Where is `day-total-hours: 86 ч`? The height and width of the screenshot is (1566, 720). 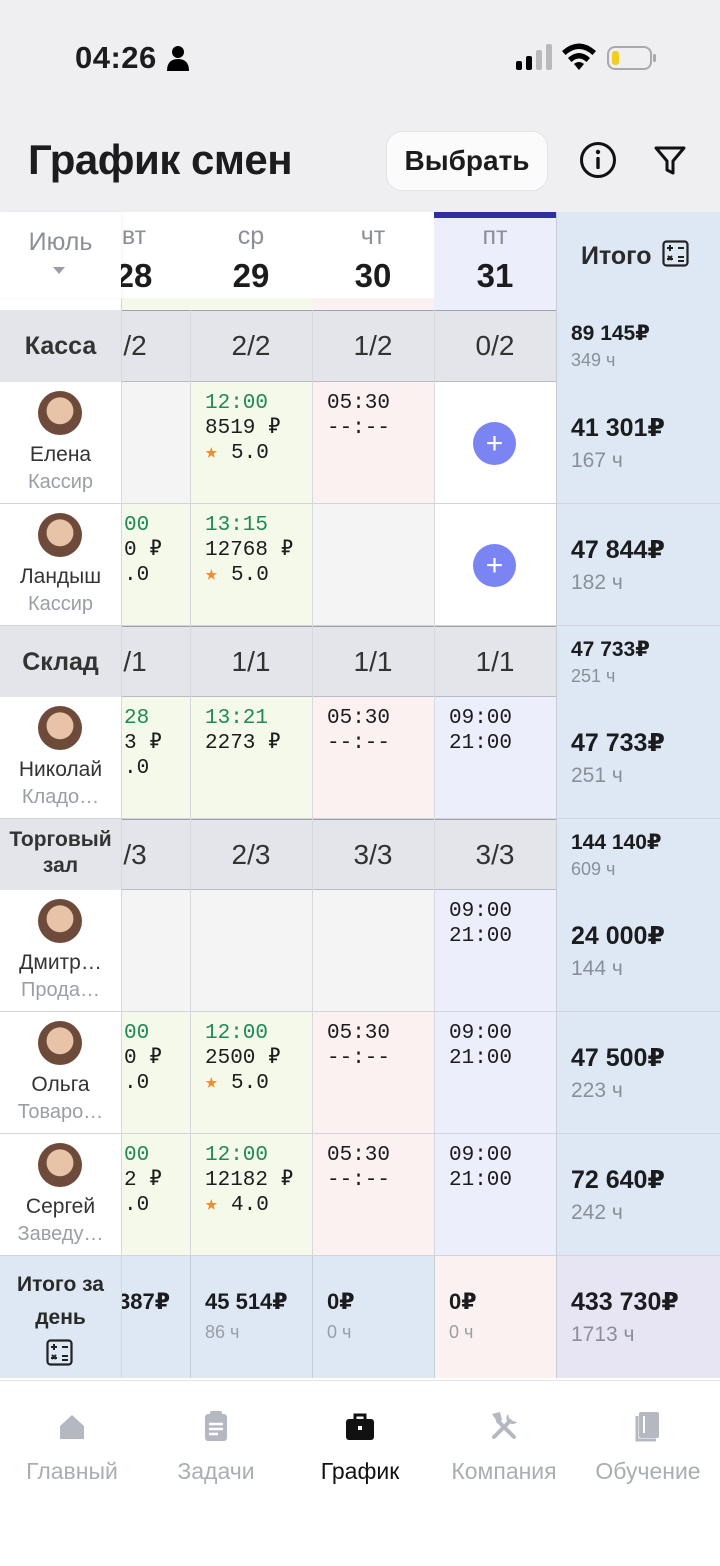
day-total-hours: 86 ч is located at coordinates (222, 1332).